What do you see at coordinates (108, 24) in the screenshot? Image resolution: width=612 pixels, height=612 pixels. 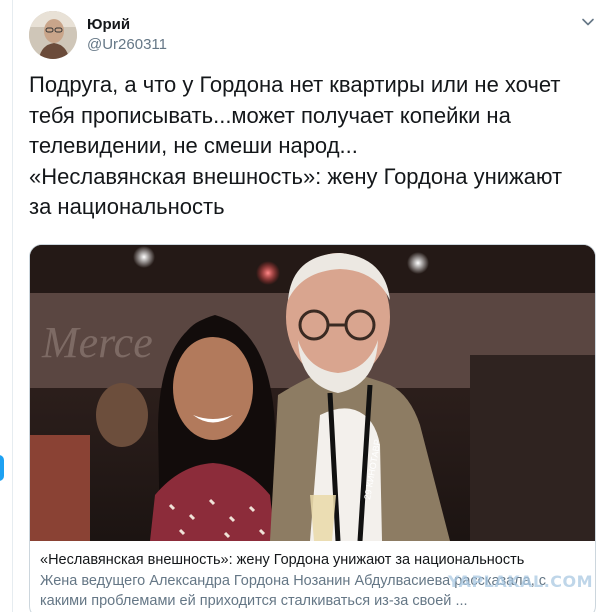 I see `author-name: Юрий` at bounding box center [108, 24].